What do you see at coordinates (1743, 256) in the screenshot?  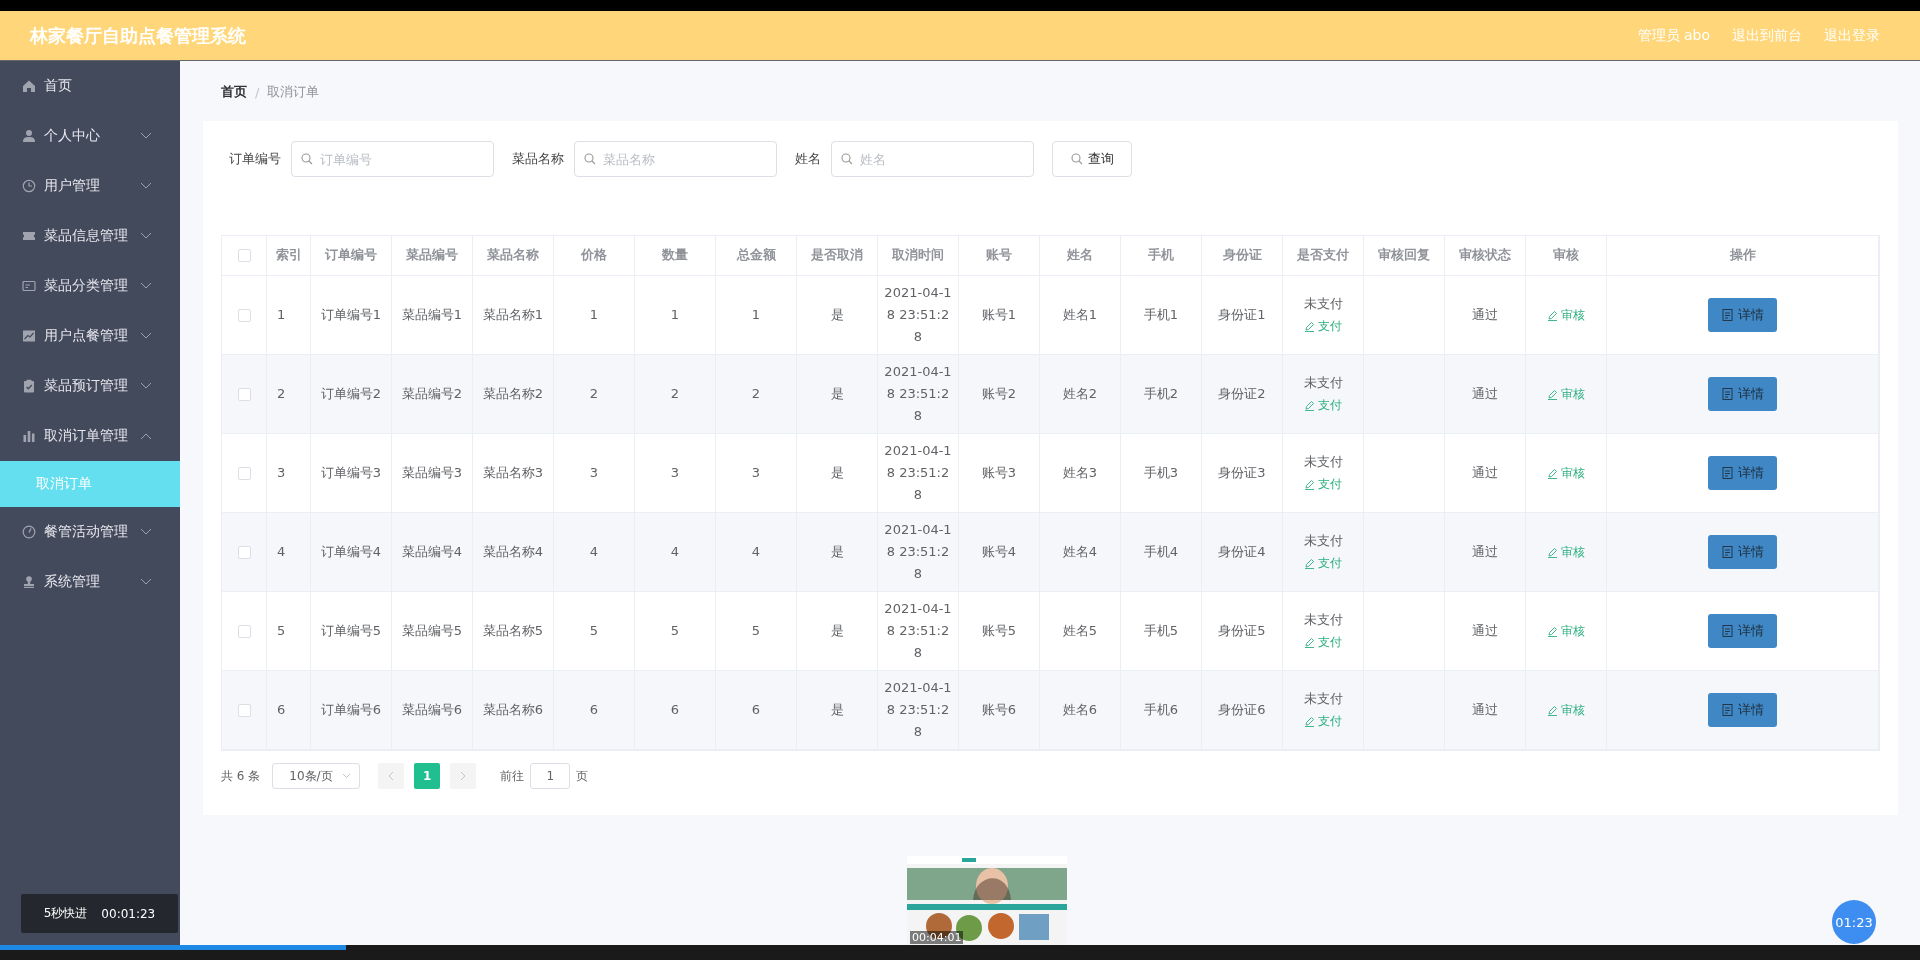 I see `column-header: 操作` at bounding box center [1743, 256].